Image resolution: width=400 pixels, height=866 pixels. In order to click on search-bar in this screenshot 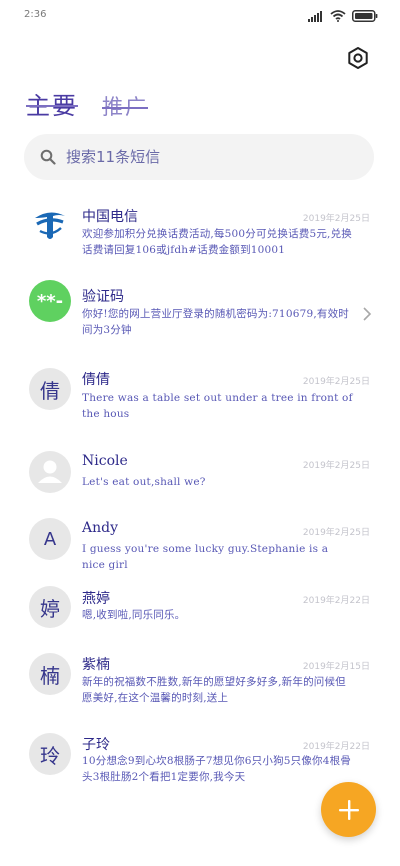, I will do `click(199, 157)`.